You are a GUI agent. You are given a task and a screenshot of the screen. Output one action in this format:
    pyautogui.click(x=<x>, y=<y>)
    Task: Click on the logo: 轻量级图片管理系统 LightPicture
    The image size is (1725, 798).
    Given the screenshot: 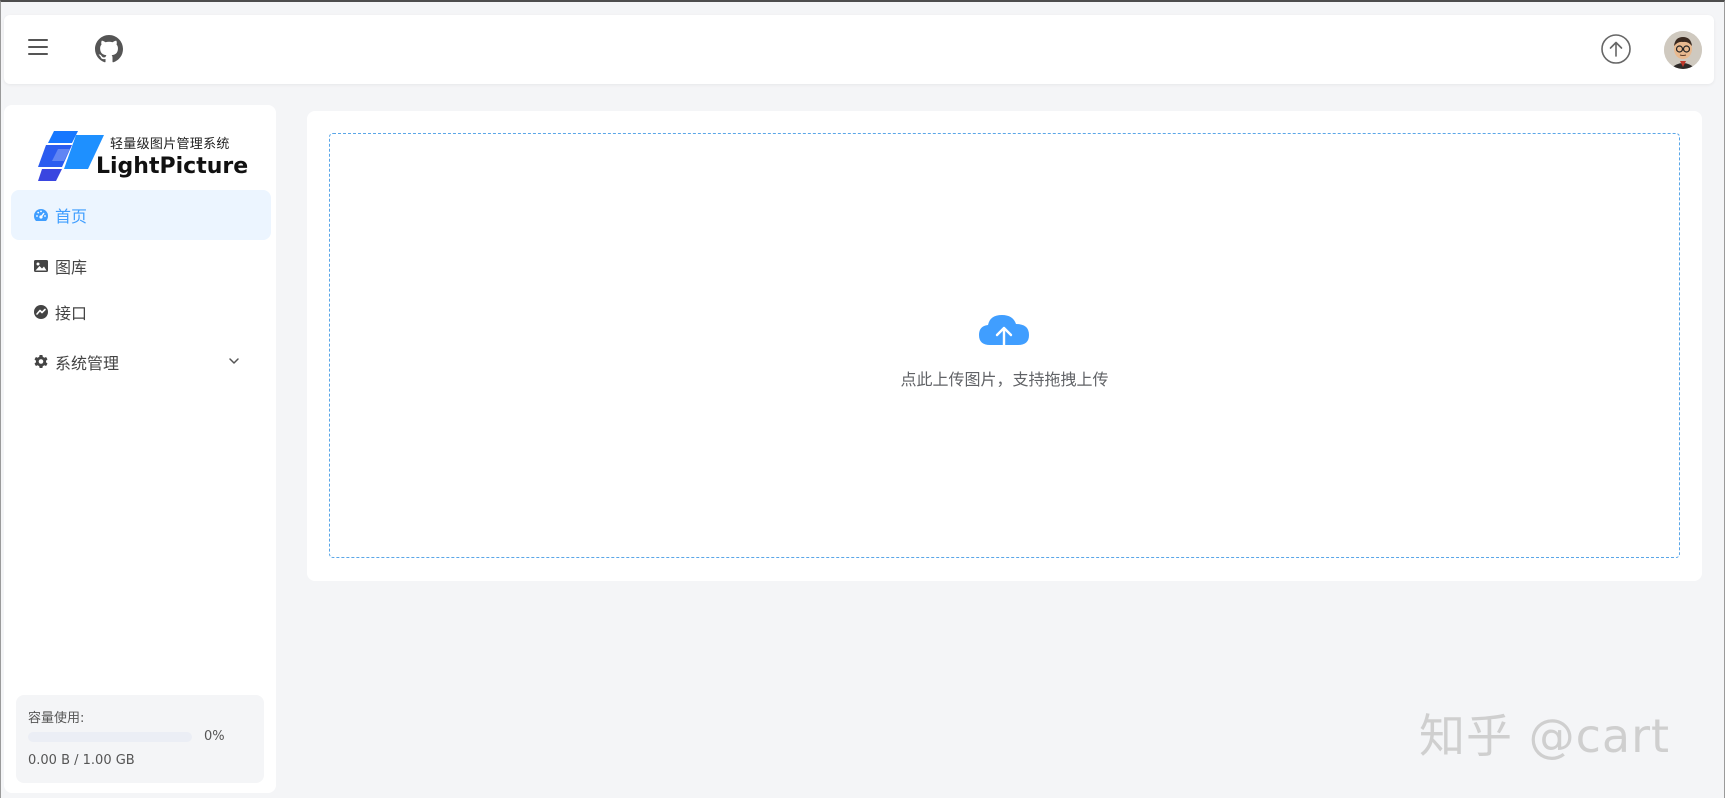 What is the action you would take?
    pyautogui.click(x=143, y=157)
    